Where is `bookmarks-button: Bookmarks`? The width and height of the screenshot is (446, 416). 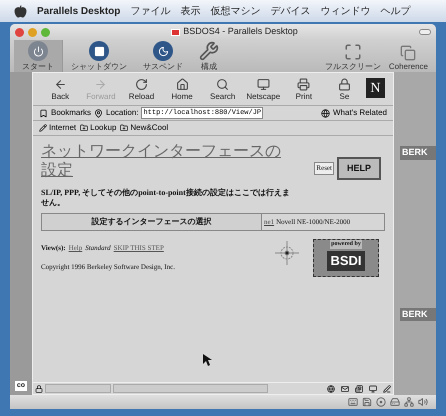 bookmarks-button: Bookmarks is located at coordinates (71, 113).